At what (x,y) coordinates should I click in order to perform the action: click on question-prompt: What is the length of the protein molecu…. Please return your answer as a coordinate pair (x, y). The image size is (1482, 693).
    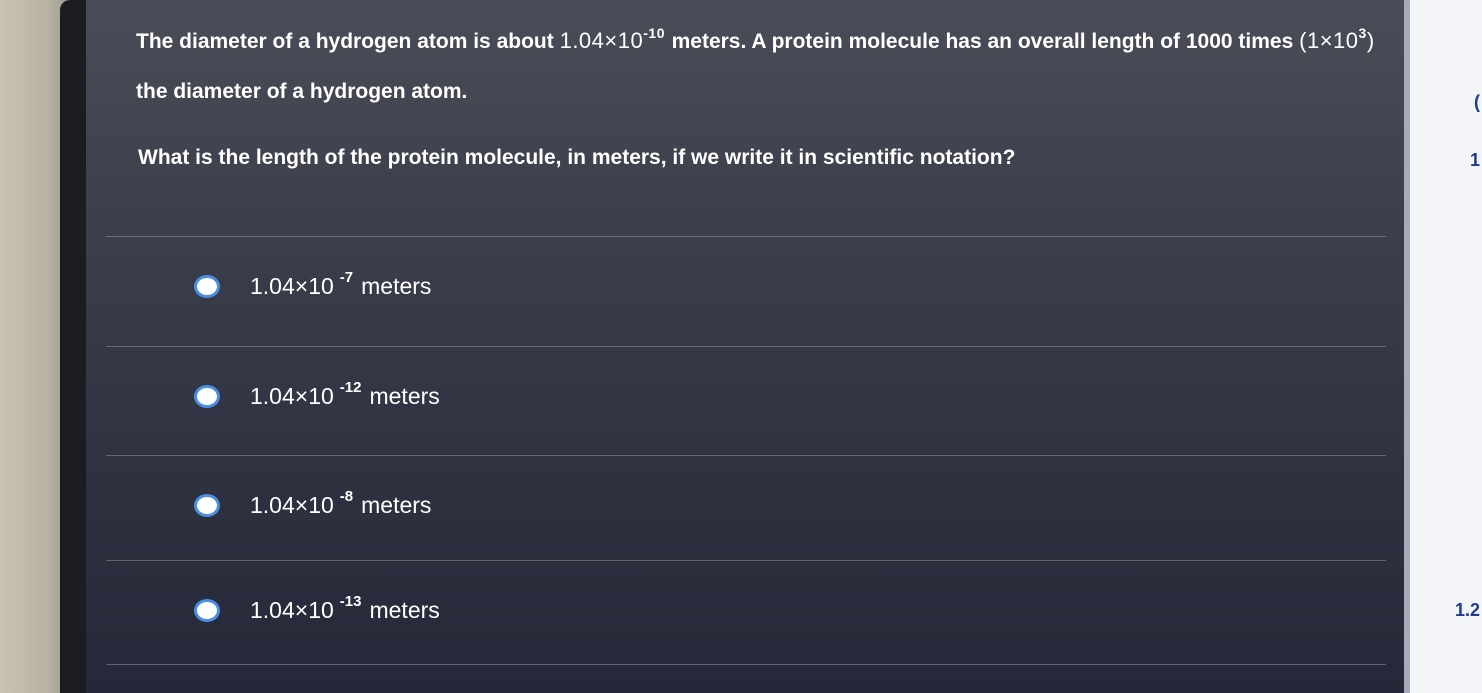
    Looking at the image, I should click on (577, 157).